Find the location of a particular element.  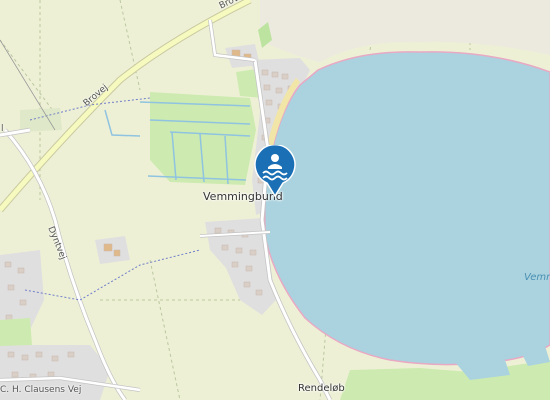

road-label-clausens: C. H. Clausens Vej is located at coordinates (41, 390).